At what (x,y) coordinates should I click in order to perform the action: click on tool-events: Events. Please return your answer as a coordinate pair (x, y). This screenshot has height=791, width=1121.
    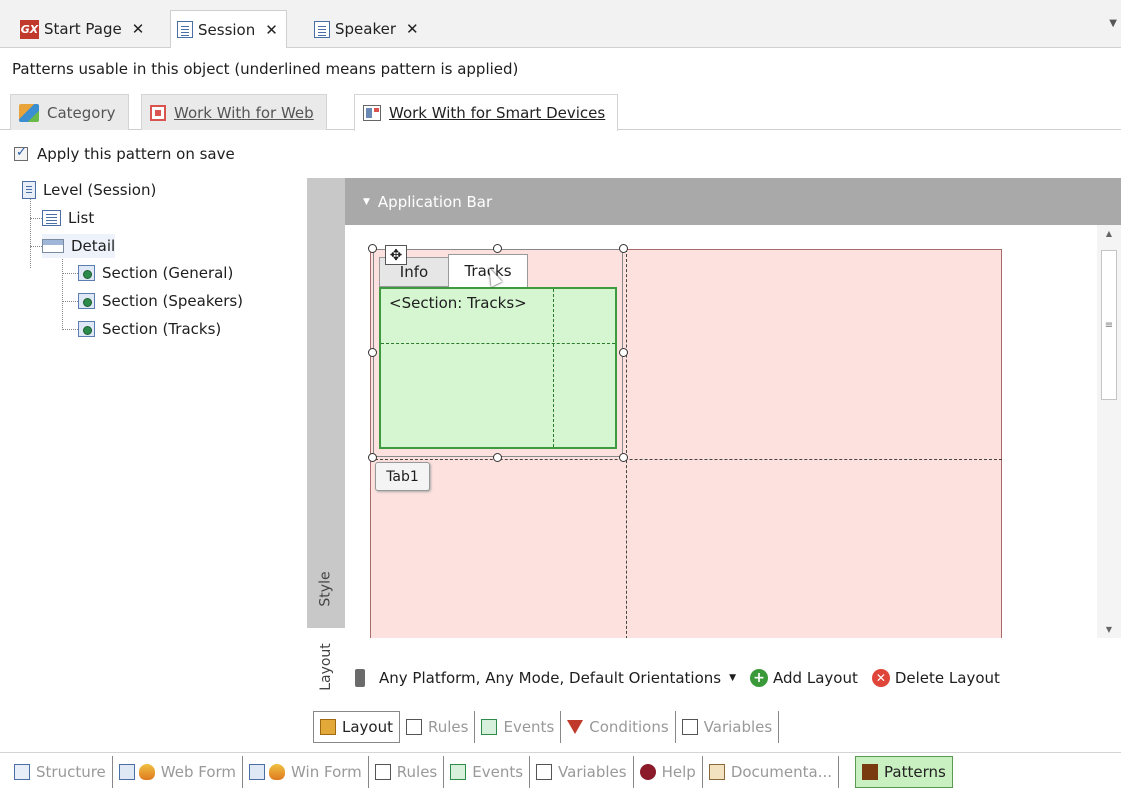
    Looking at the image, I should click on (518, 727).